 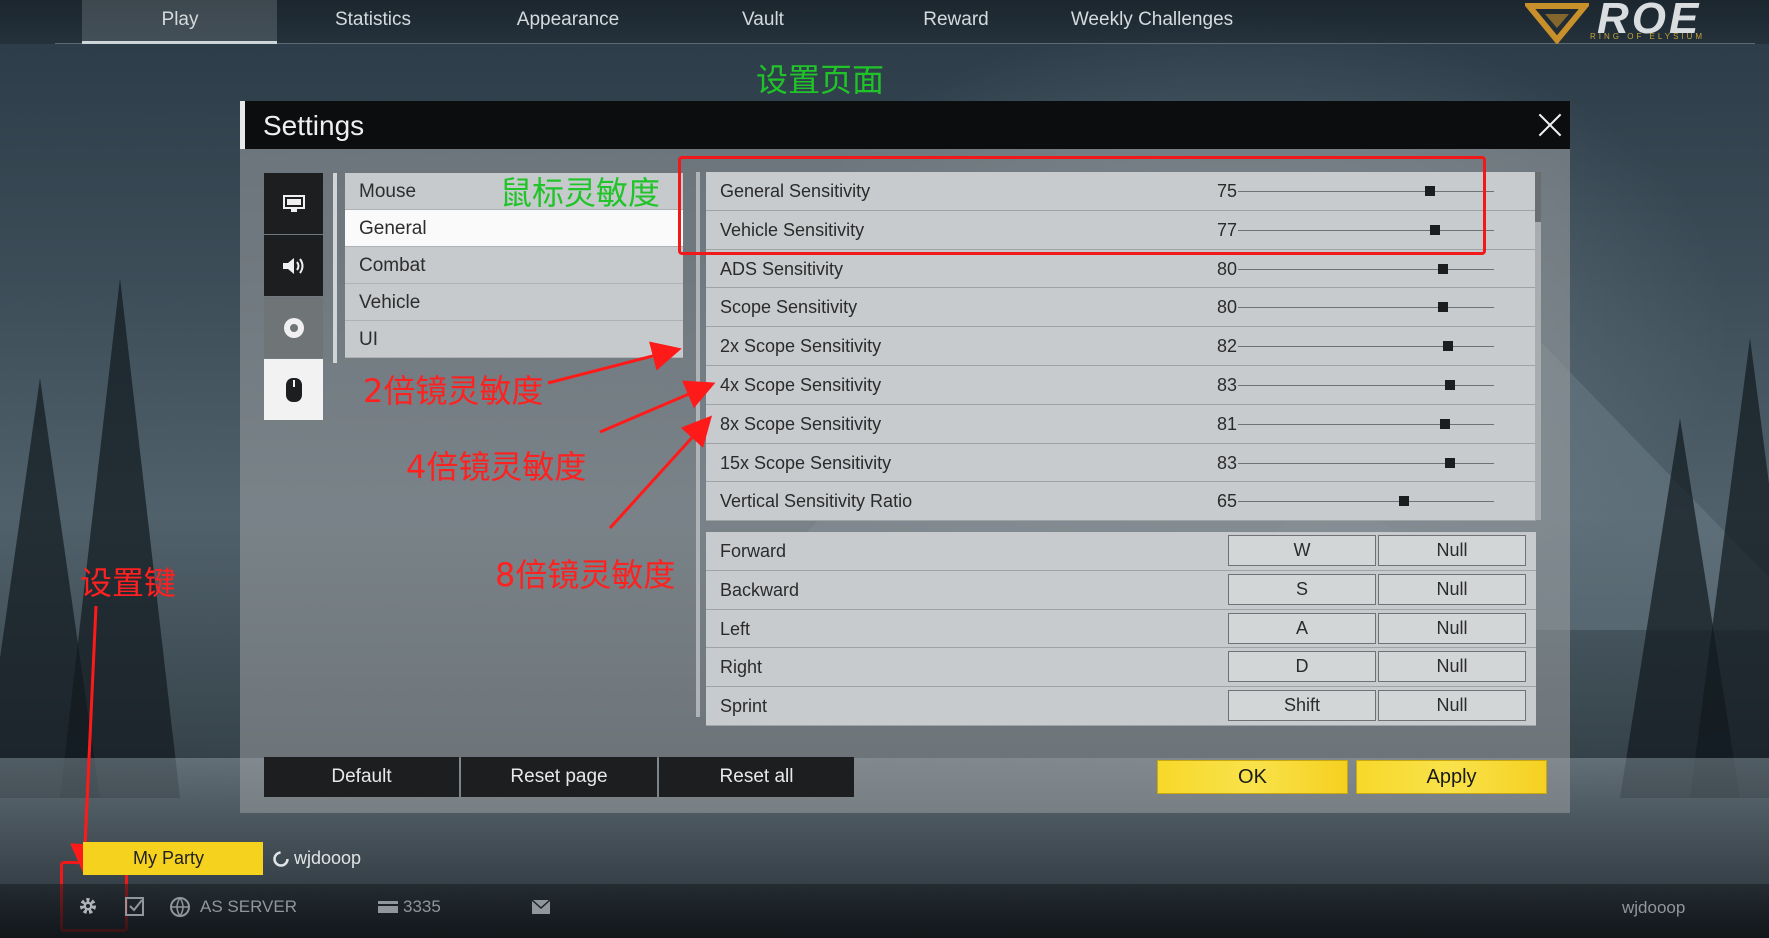 I want to click on username-label: wjdooop, so click(x=1654, y=907).